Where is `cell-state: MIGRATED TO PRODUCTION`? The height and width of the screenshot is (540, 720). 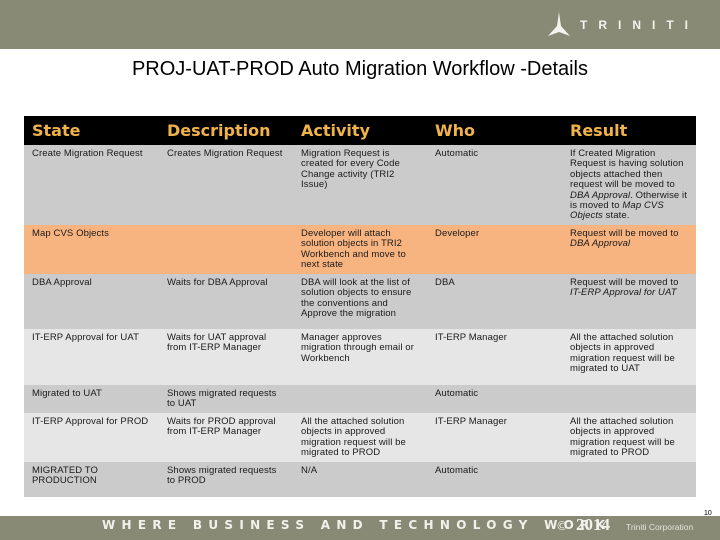 cell-state: MIGRATED TO PRODUCTION is located at coordinates (91, 479).